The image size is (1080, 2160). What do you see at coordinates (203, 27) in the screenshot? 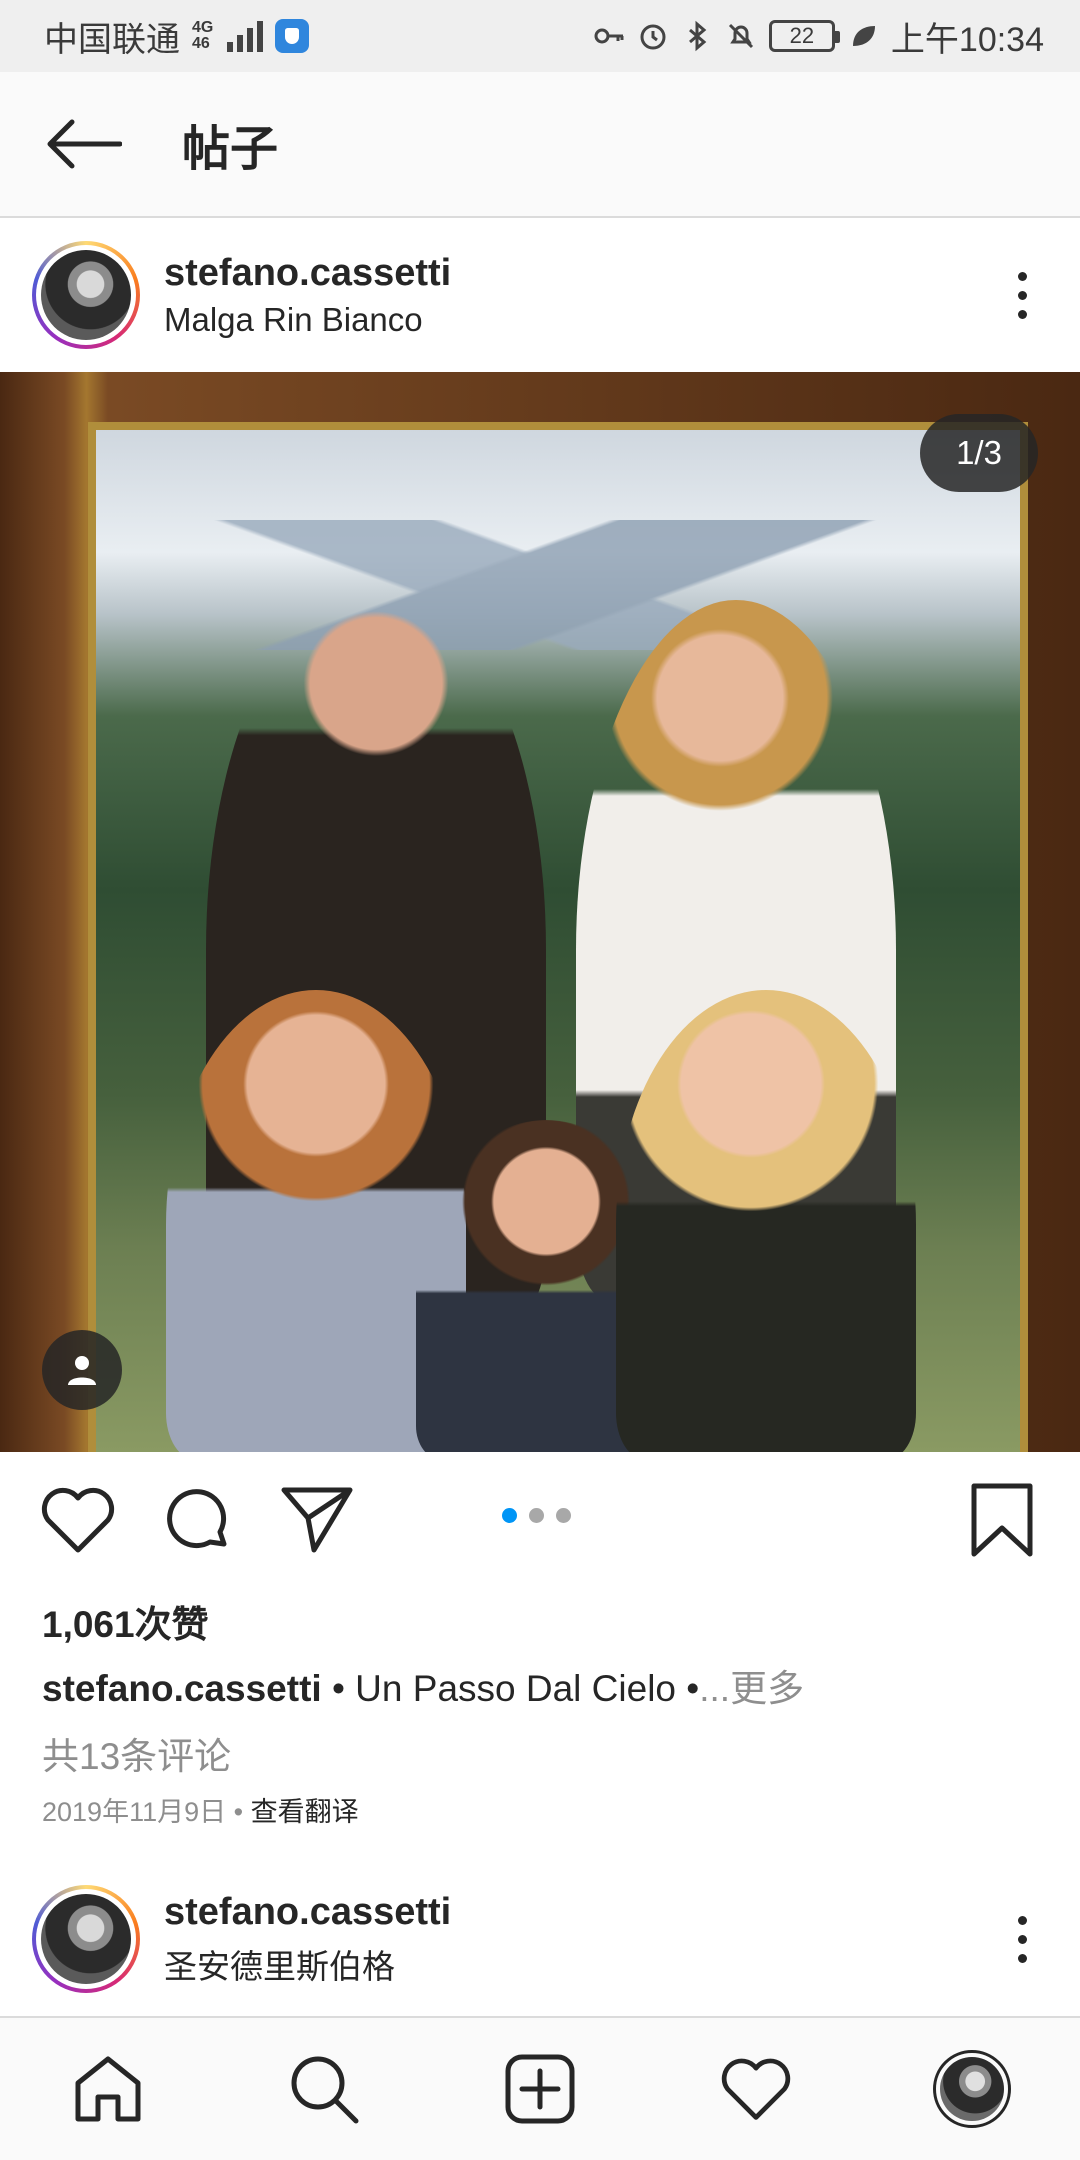
I see `network-type-label: 4G` at bounding box center [203, 27].